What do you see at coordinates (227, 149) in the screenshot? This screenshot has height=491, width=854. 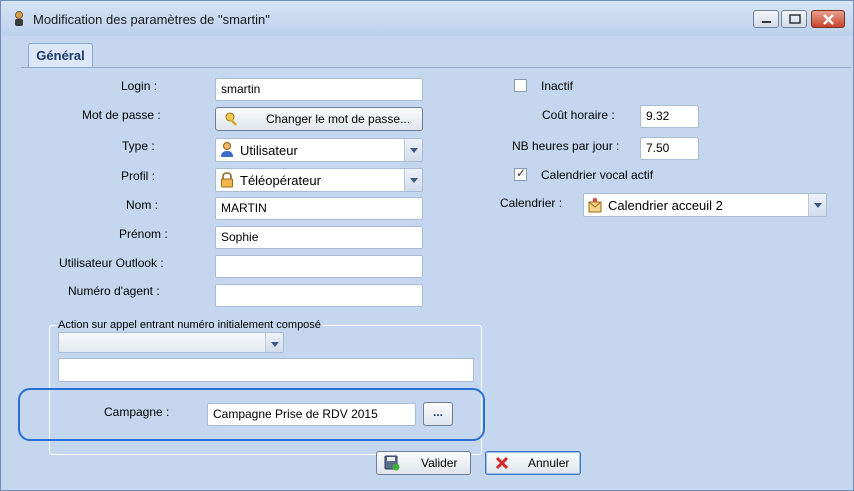 I see `user-icon` at bounding box center [227, 149].